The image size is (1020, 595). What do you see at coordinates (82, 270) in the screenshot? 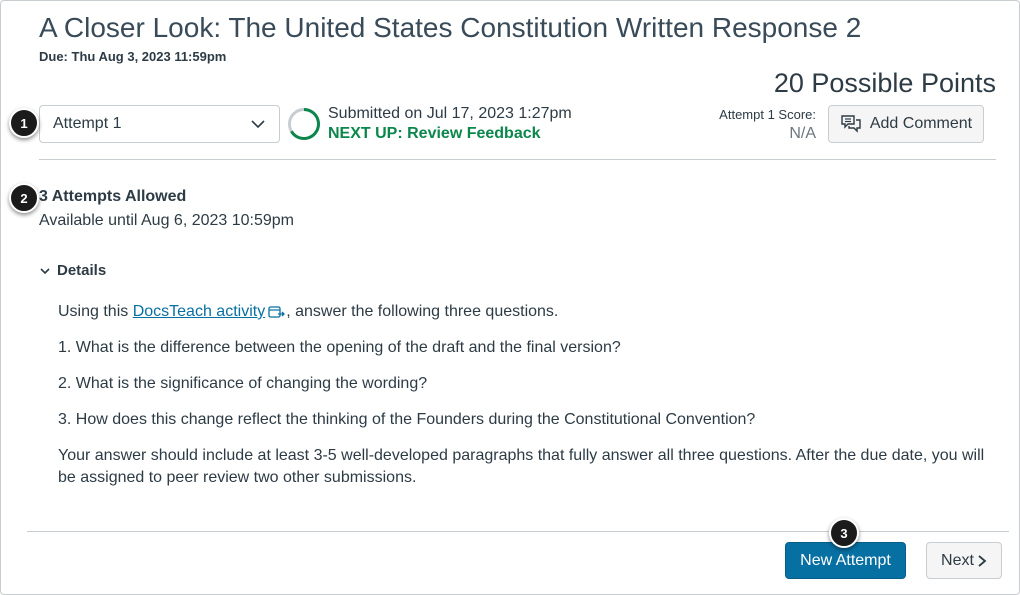
I see `details-toggle-label: Details` at bounding box center [82, 270].